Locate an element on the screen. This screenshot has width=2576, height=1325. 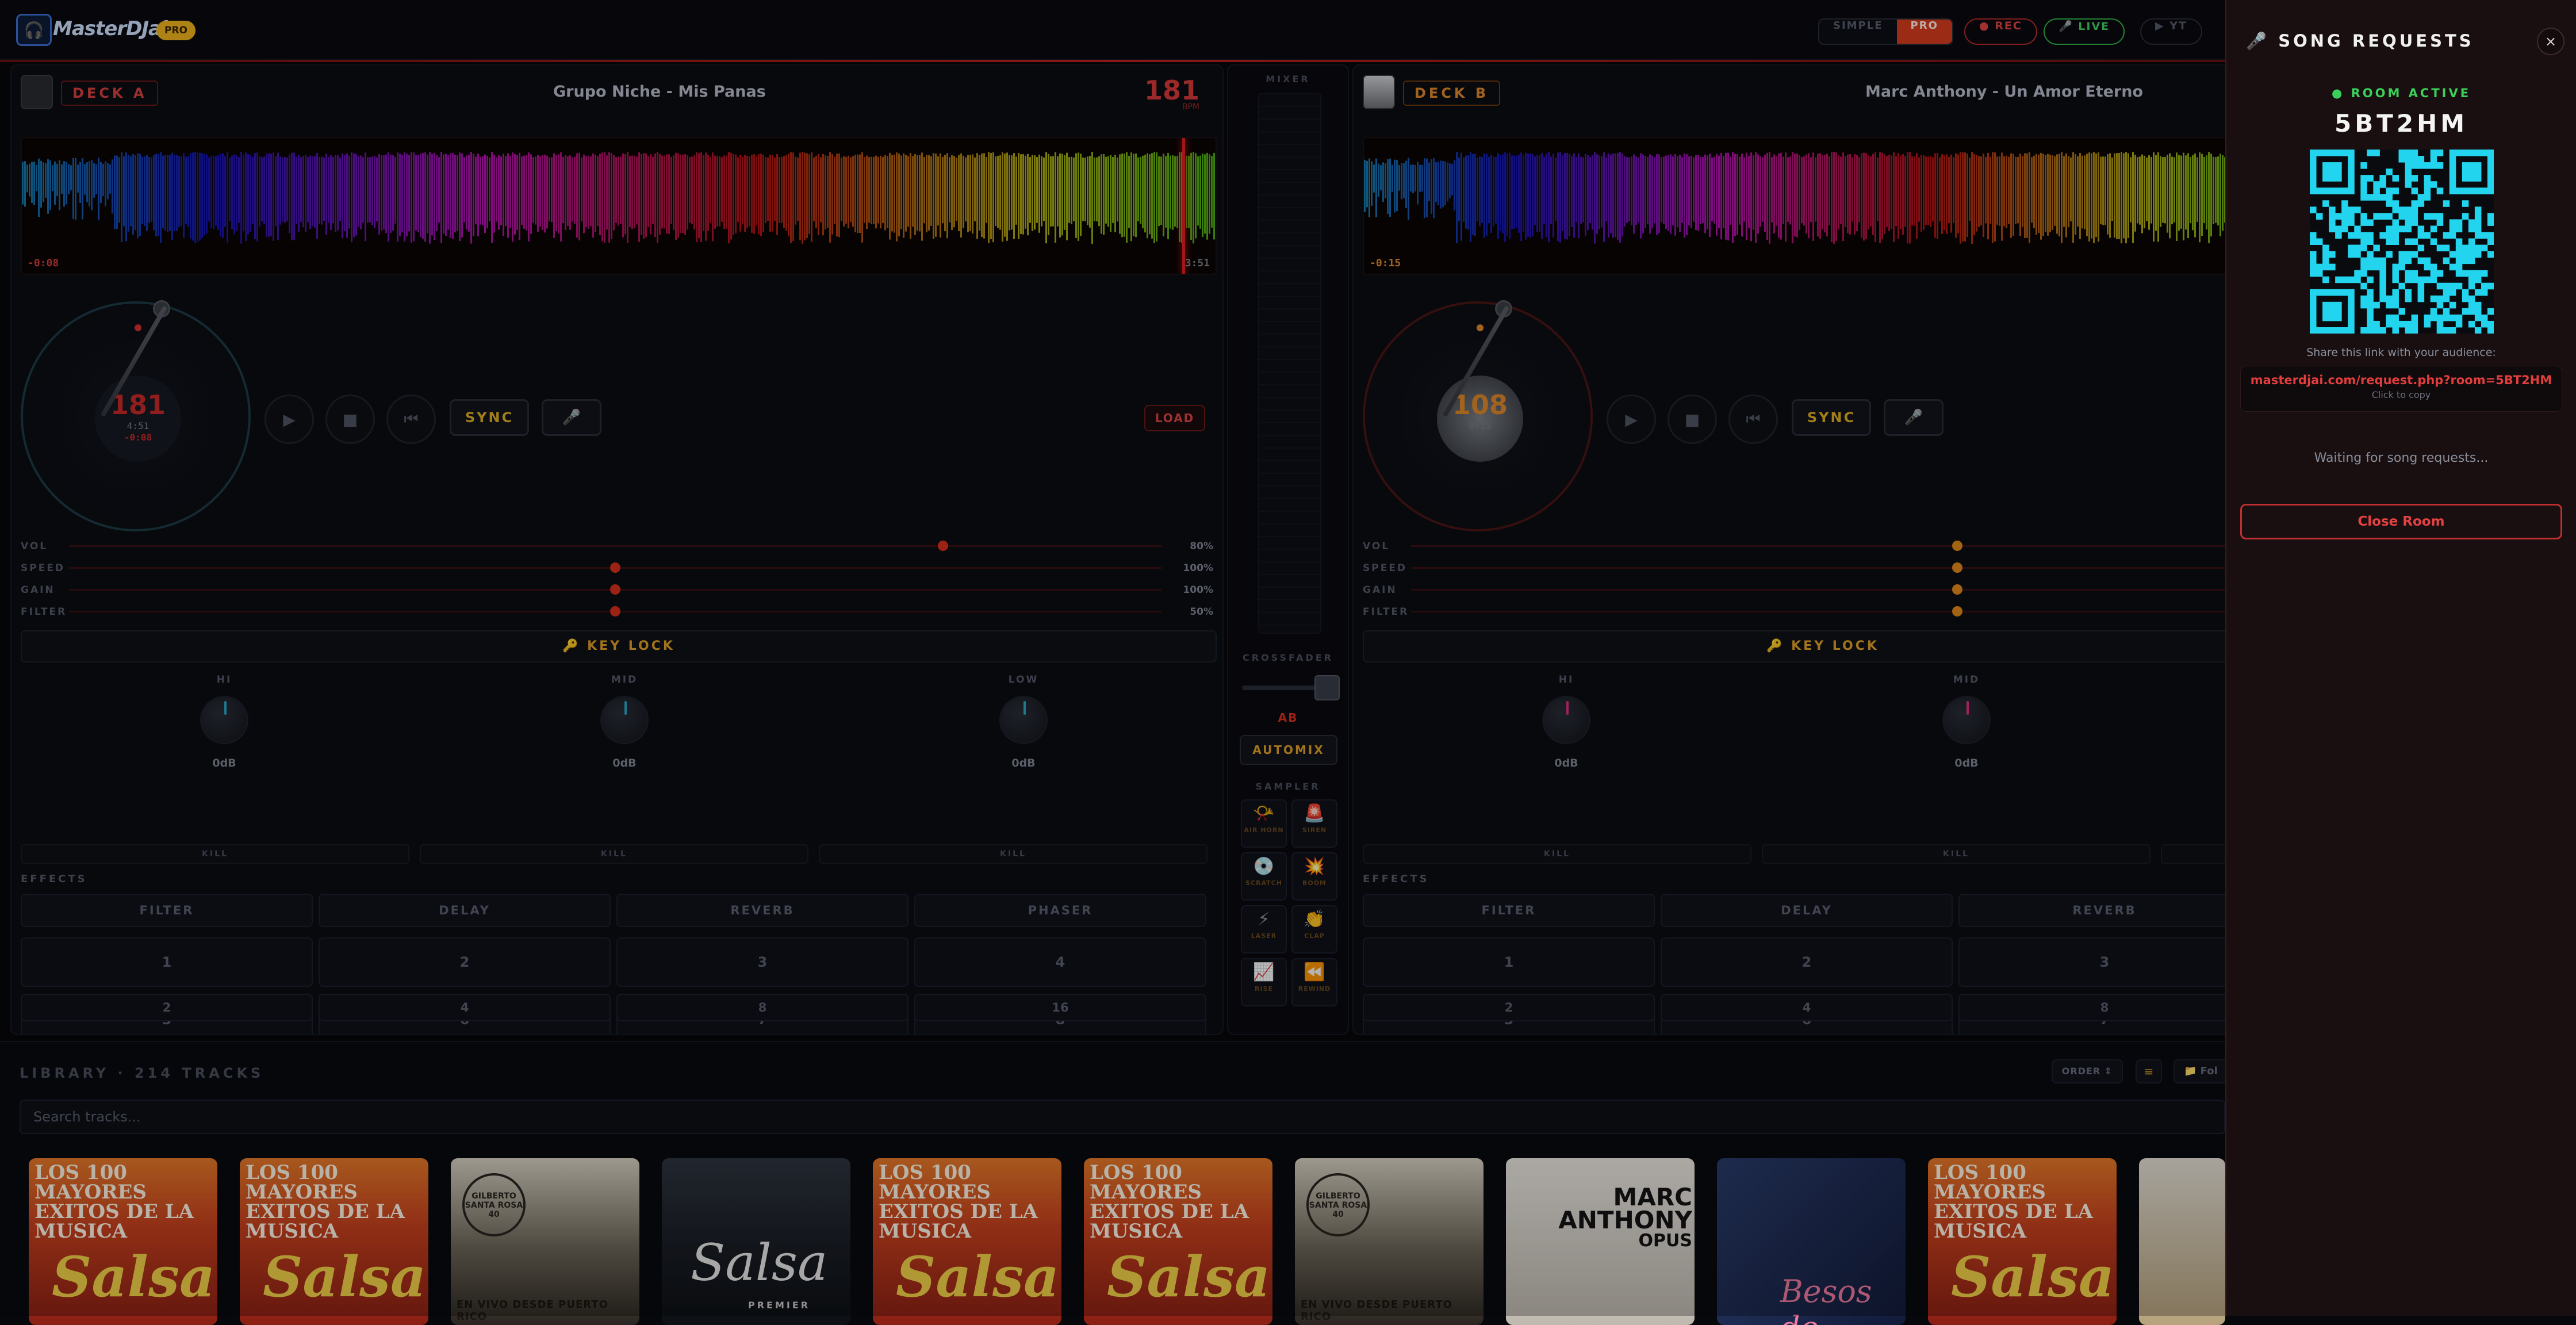
slider-vol: VOL 80% is located at coordinates (617, 545).